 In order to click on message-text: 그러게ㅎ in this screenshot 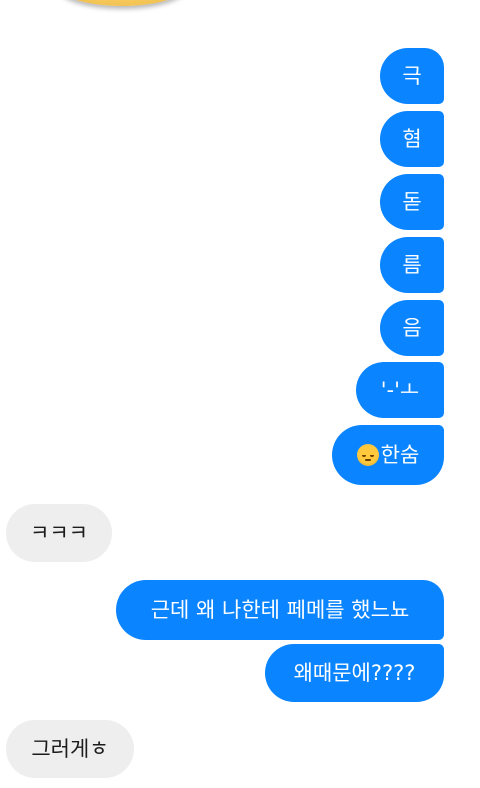, I will do `click(70, 748)`.